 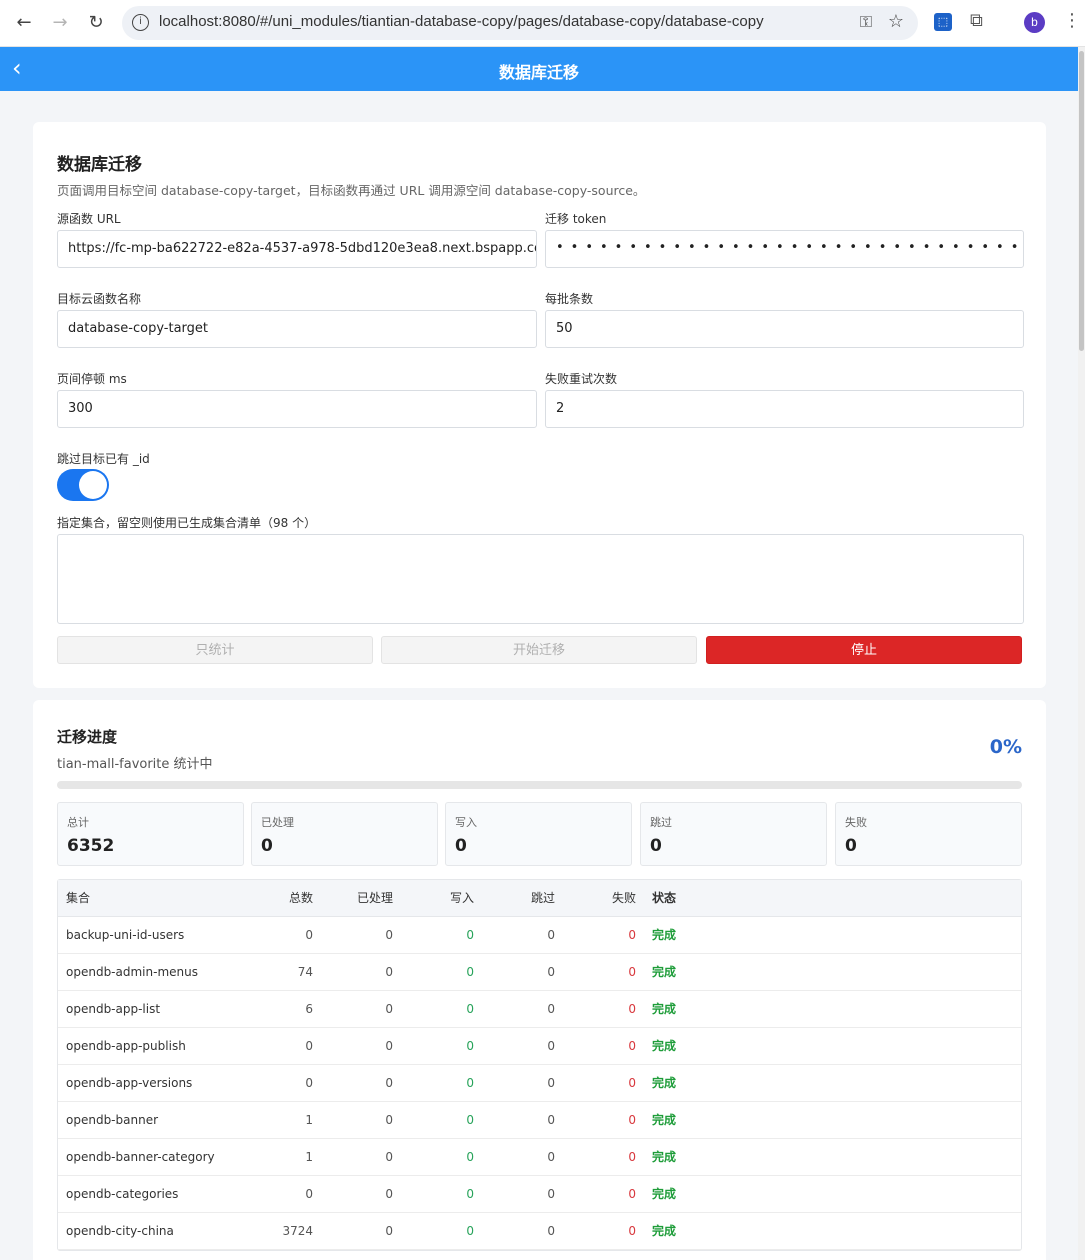 What do you see at coordinates (277, 822) in the screenshot?
I see `stat-label: 已处理` at bounding box center [277, 822].